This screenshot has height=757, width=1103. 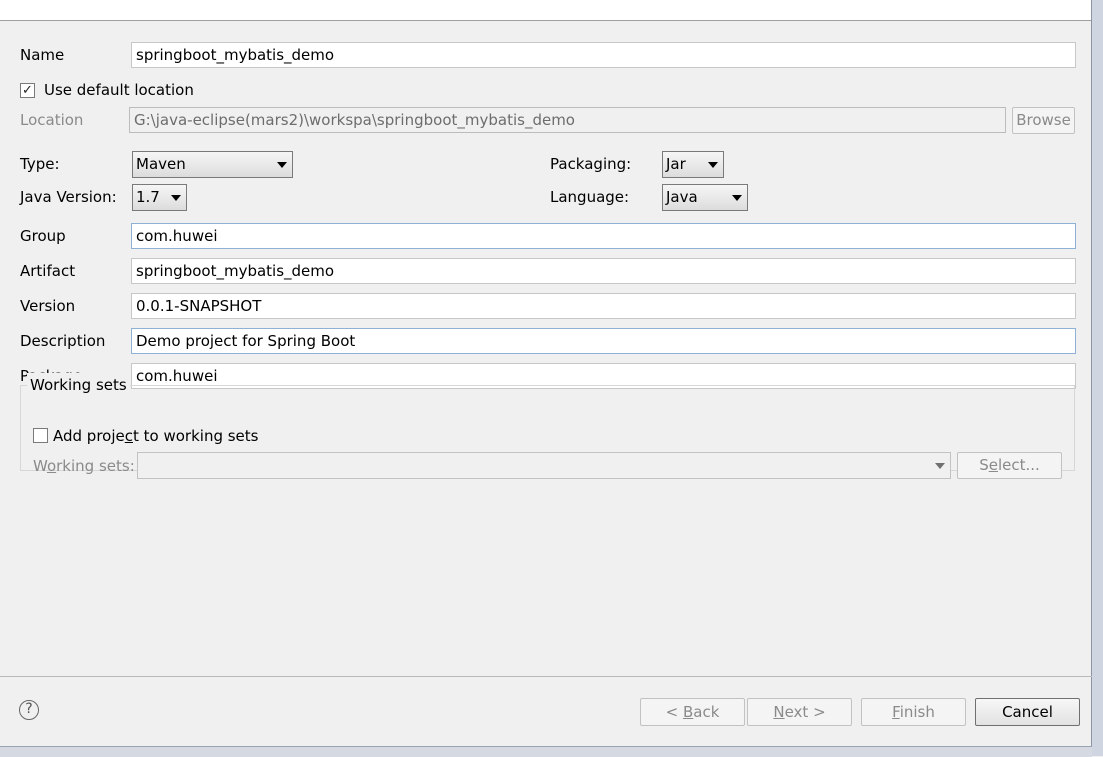 I want to click on footer-separator, so click(x=546, y=676).